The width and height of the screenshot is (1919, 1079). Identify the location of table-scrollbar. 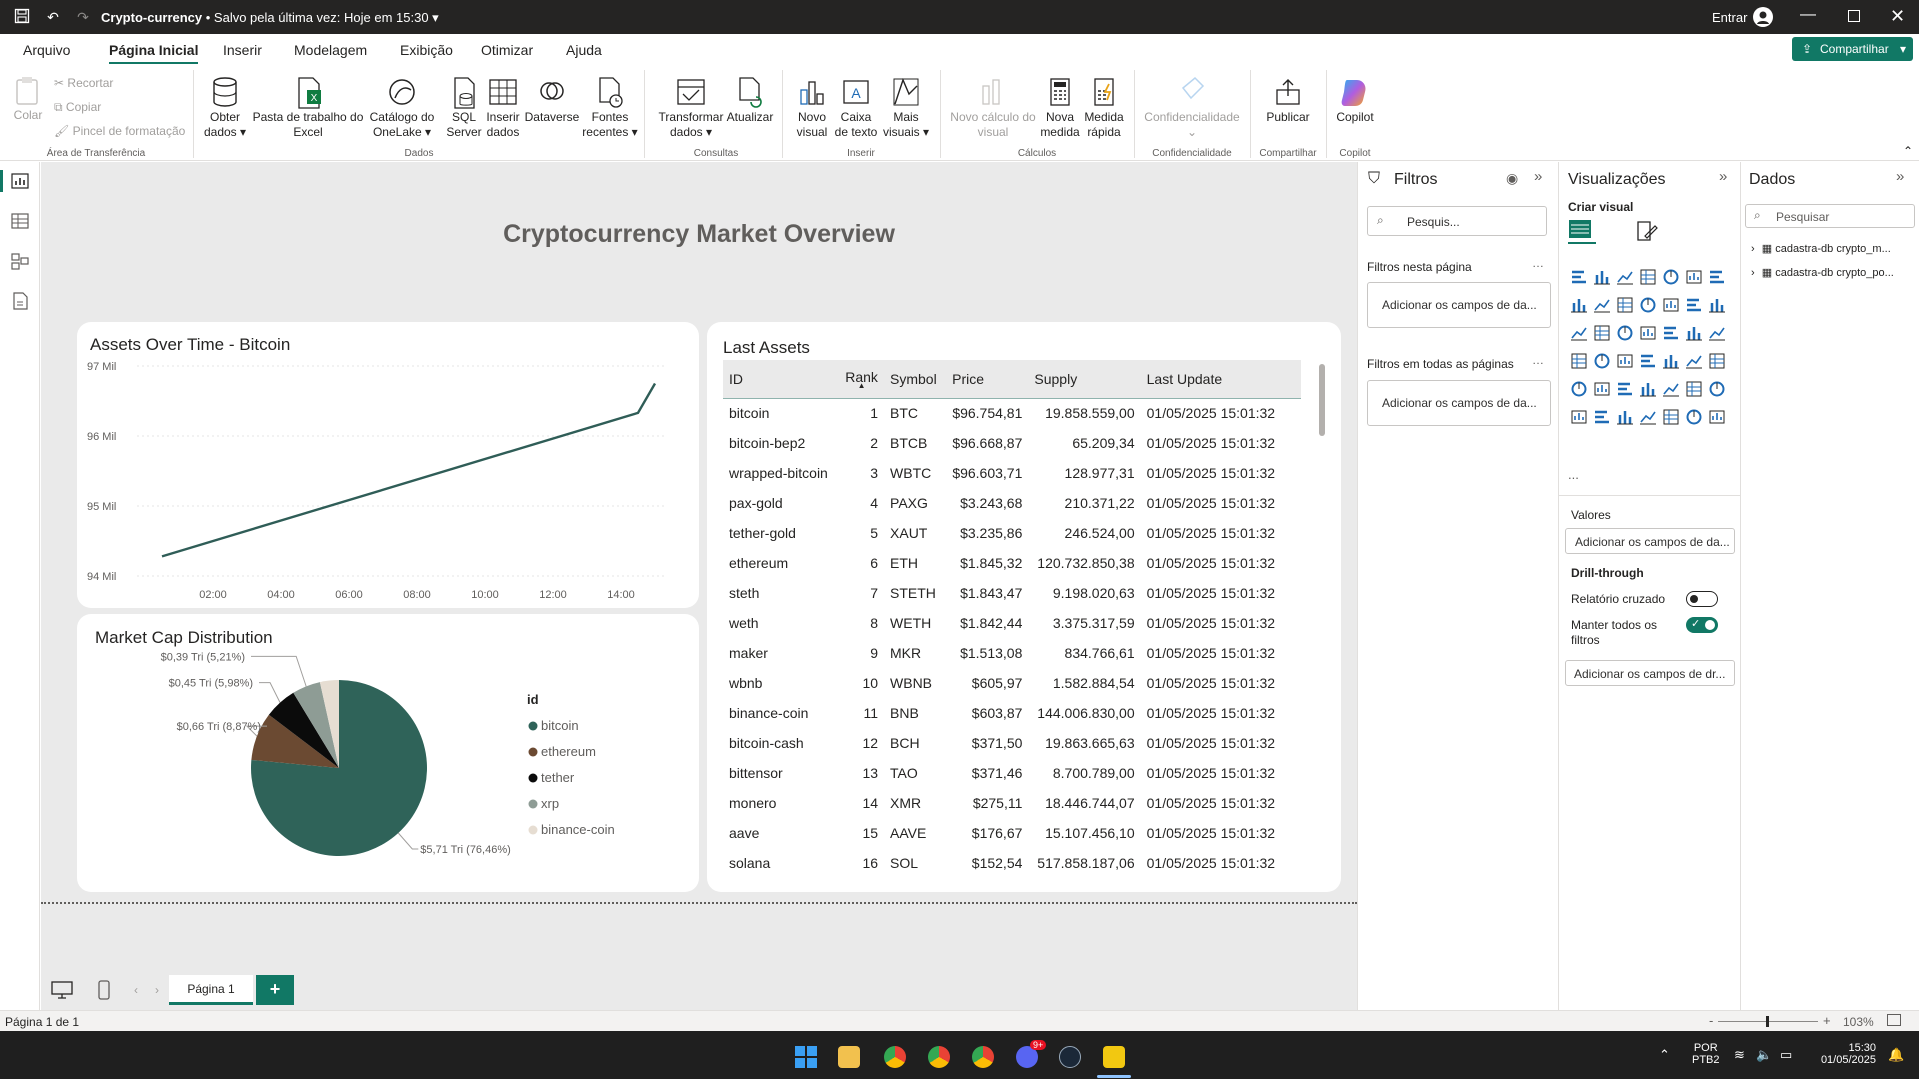
(1322, 400).